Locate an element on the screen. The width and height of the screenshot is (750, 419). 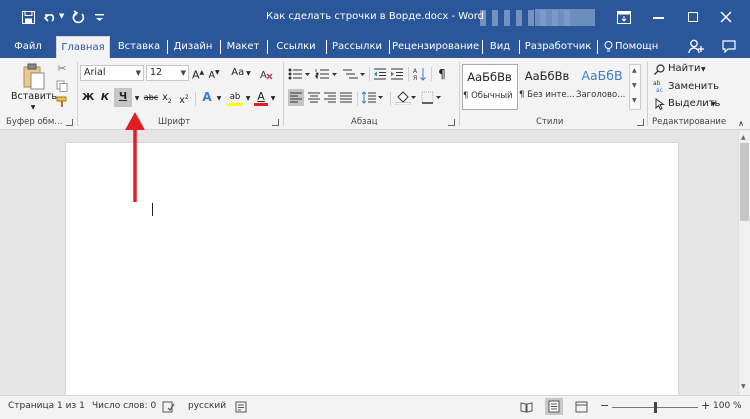
tab-mailings: Рассылки is located at coordinates (357, 47).